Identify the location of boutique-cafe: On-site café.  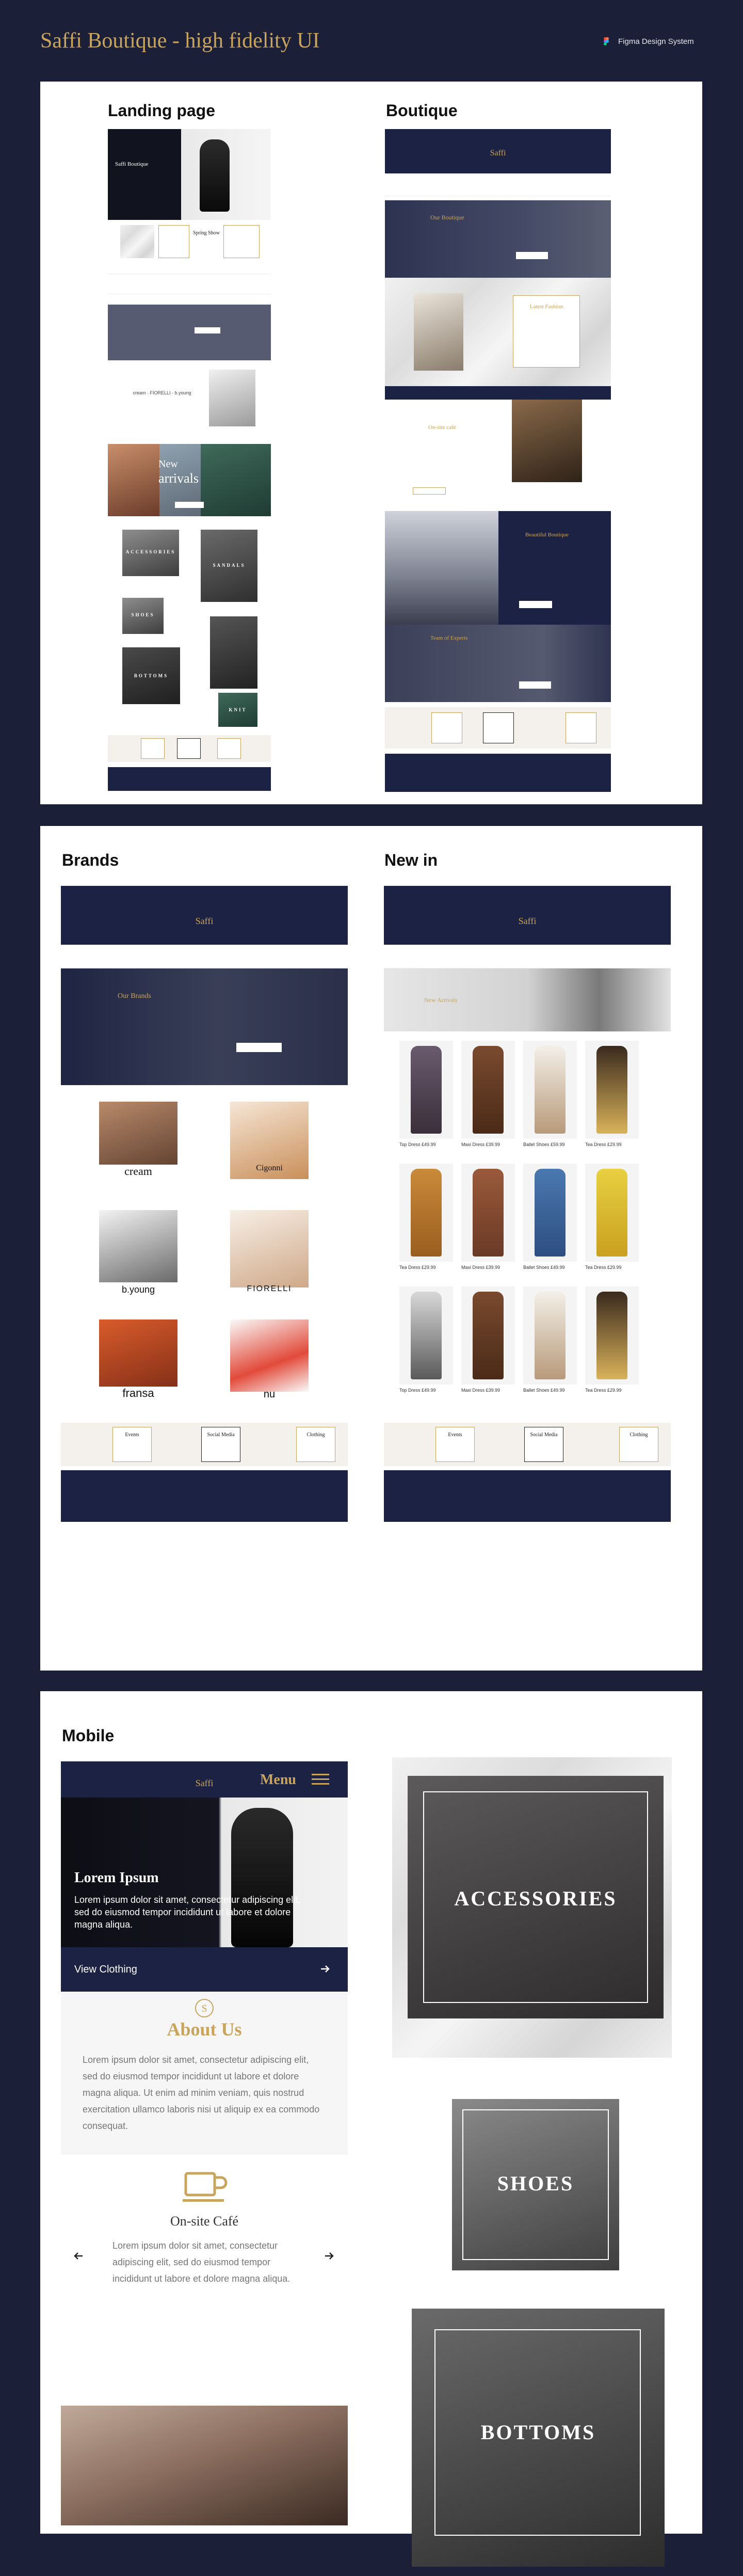
(498, 451).